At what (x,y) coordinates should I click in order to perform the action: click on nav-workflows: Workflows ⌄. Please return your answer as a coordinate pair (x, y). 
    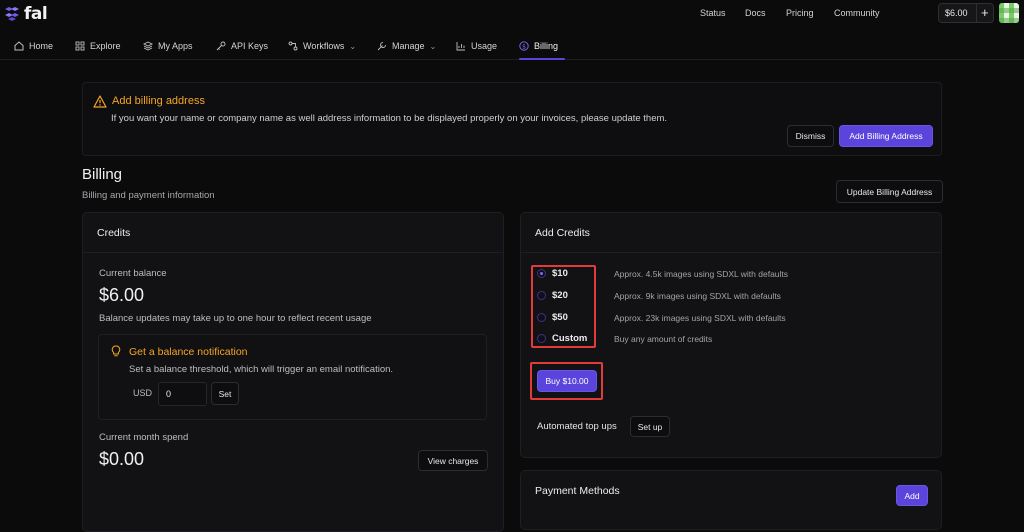
    Looking at the image, I should click on (322, 46).